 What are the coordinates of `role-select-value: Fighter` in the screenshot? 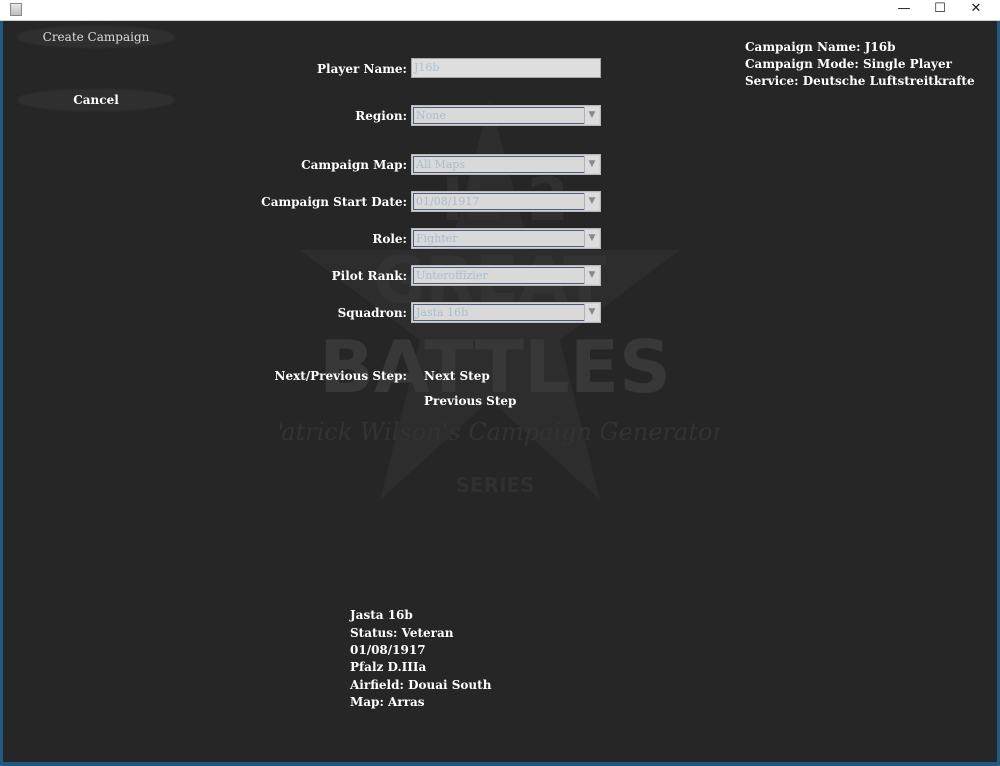 It's located at (499, 238).